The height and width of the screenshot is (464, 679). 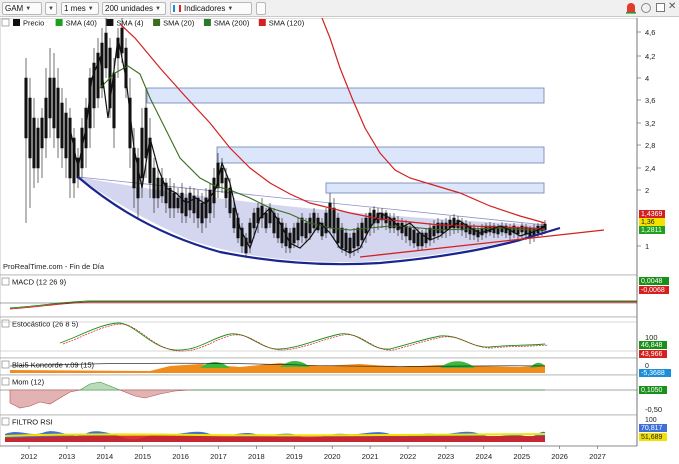 What do you see at coordinates (134, 8) in the screenshot?
I see `units-selector: 200 unidades ▼` at bounding box center [134, 8].